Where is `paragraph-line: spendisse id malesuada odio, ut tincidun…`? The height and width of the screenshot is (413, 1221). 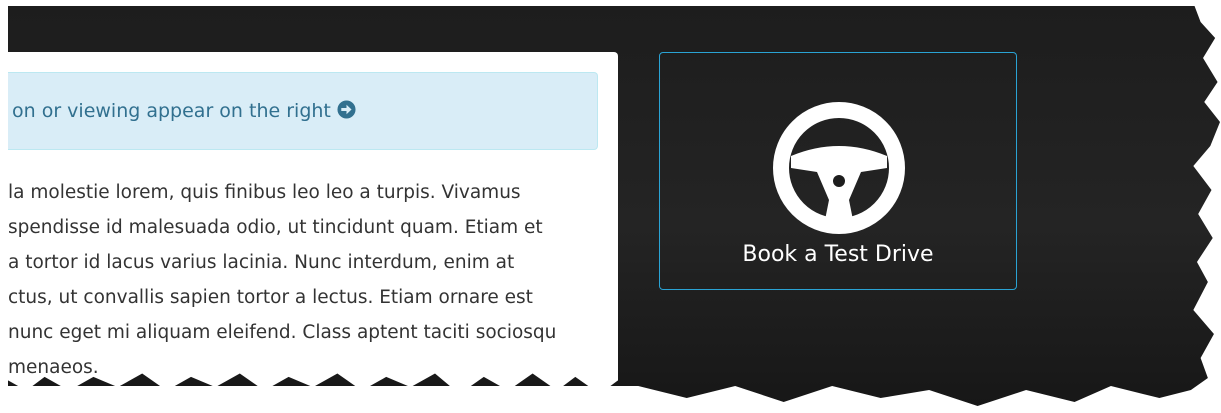 paragraph-line: spendisse id malesuada odio, ut tincidun… is located at coordinates (275, 227).